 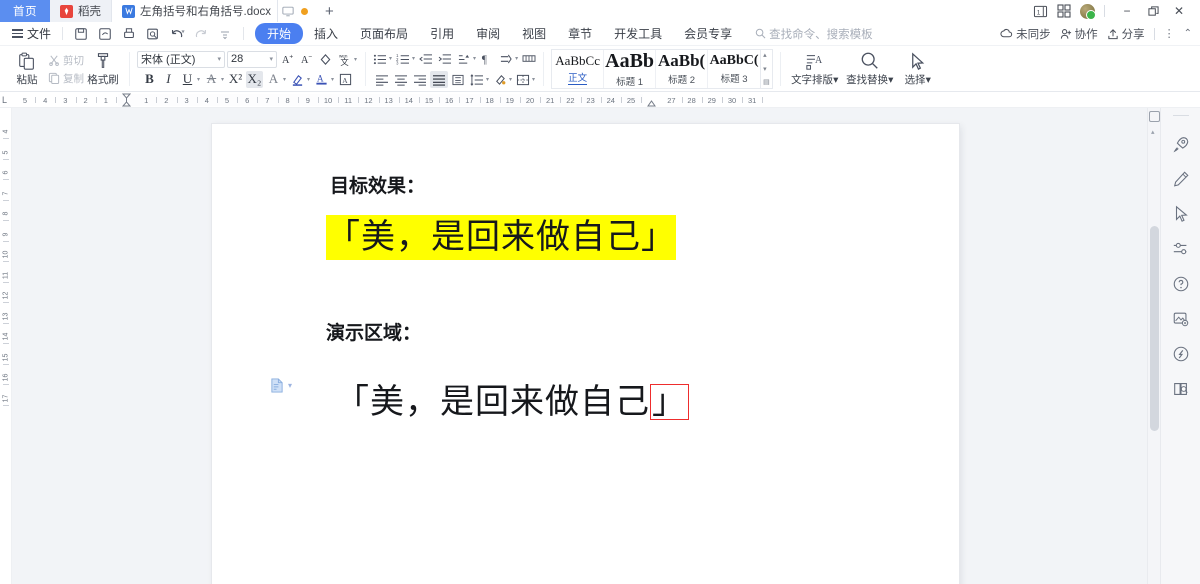 I want to click on doc-heading-demo: 演示区域：, so click(x=373, y=331).